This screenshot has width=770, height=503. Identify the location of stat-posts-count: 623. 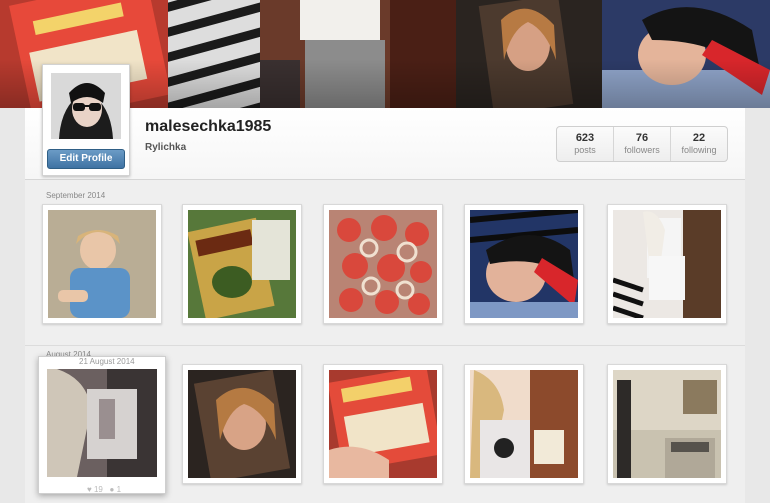
(585, 138).